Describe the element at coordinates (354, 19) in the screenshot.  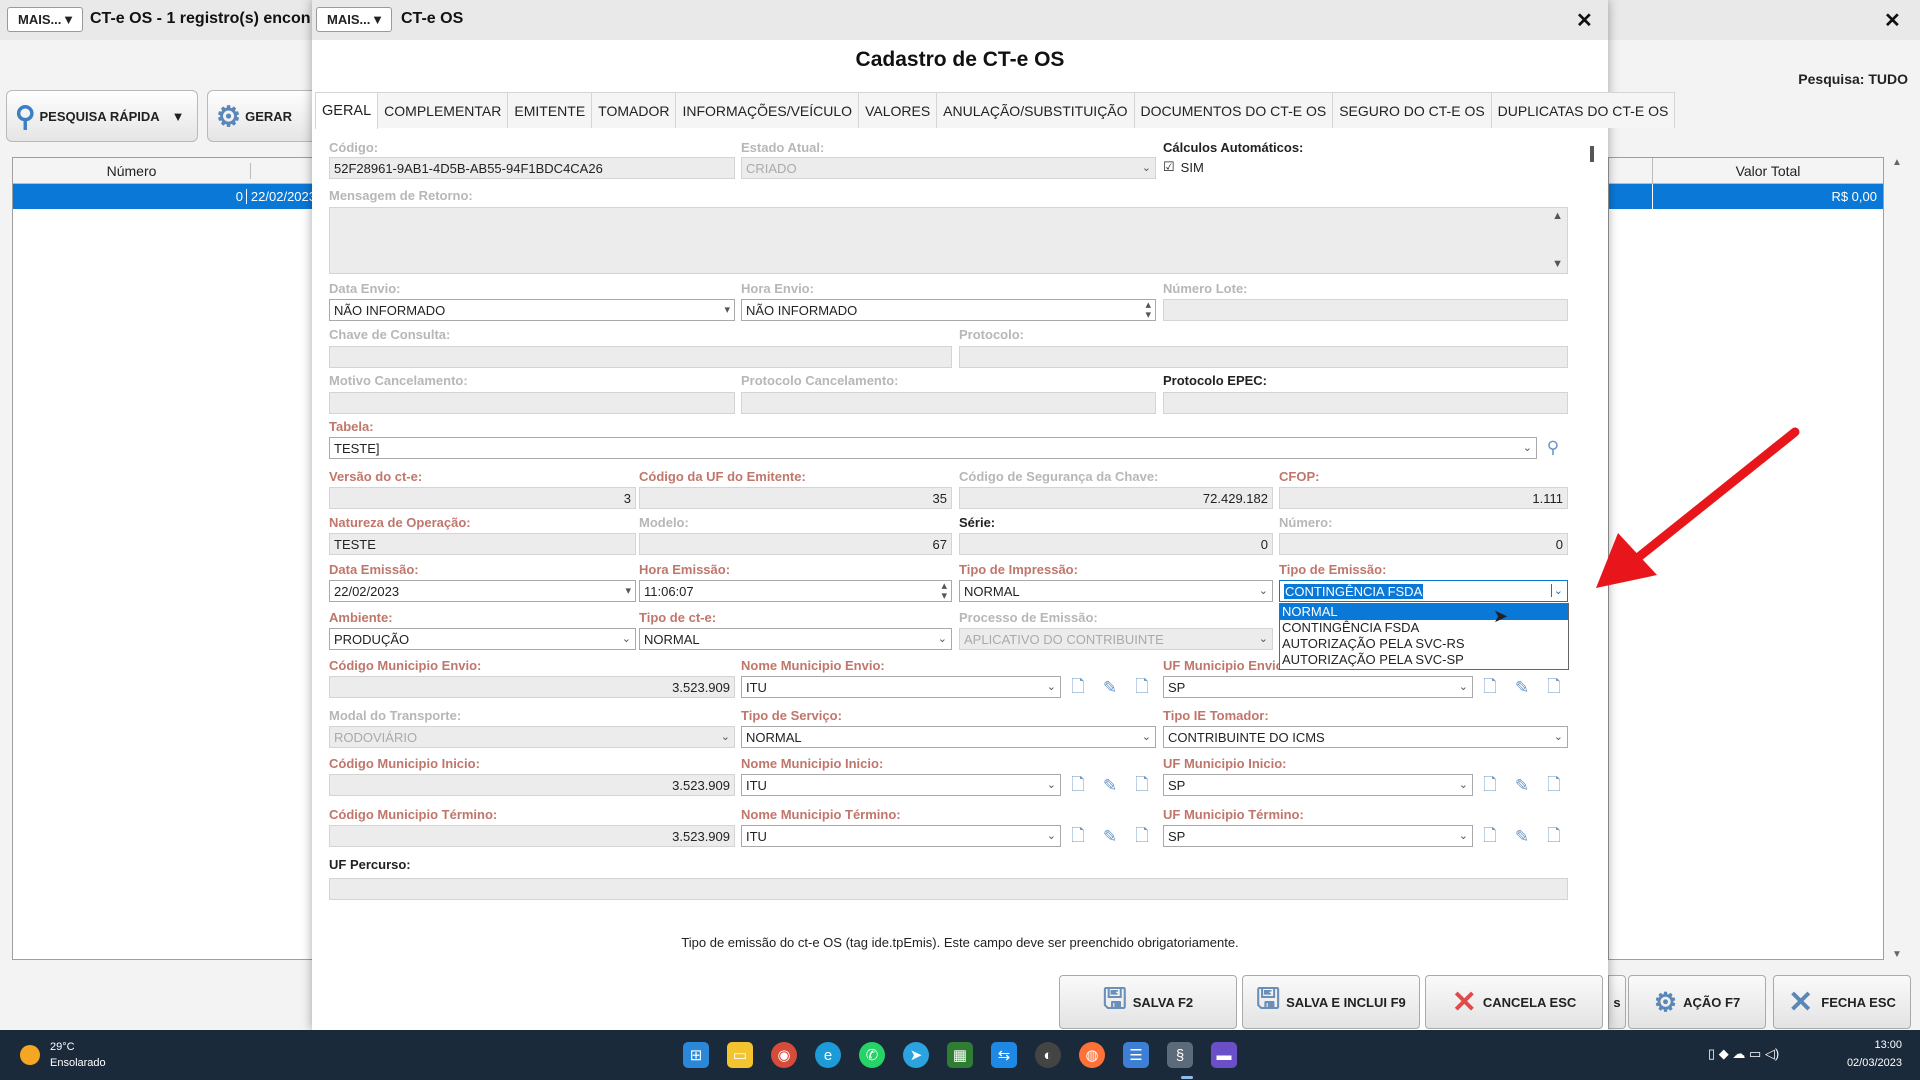
I see `dialog-mais-button: MAIS... ▼` at that location.